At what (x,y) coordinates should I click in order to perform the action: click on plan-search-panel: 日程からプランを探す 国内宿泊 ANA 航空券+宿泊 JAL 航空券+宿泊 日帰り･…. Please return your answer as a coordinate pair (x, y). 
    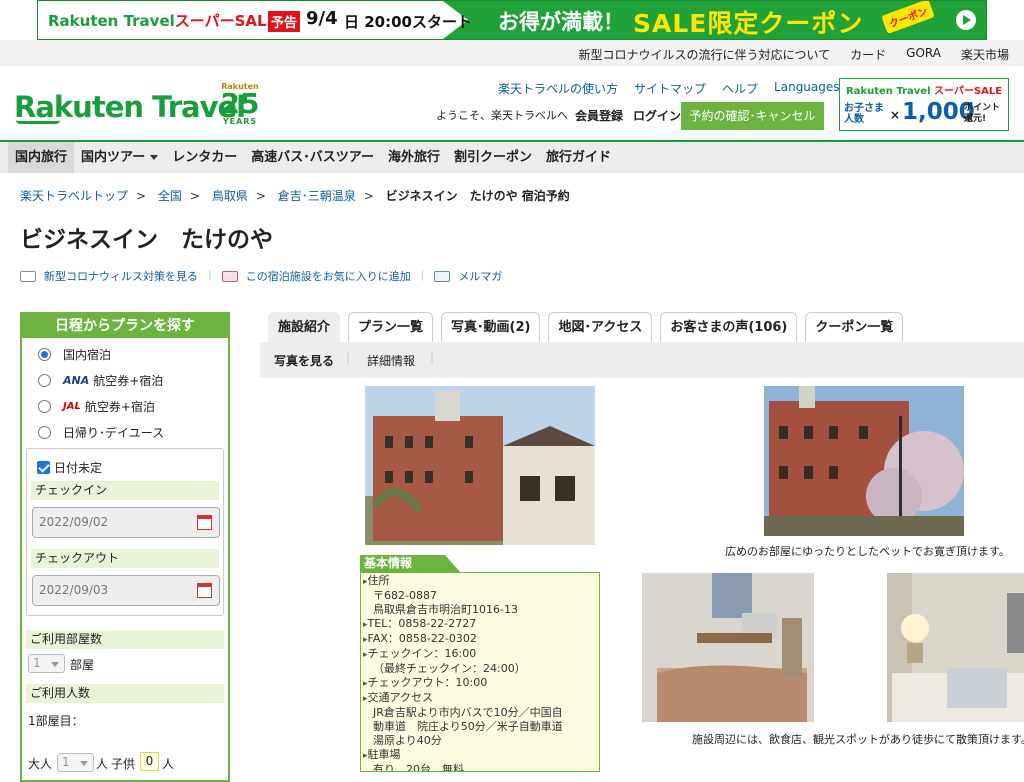
    Looking at the image, I should click on (125, 547).